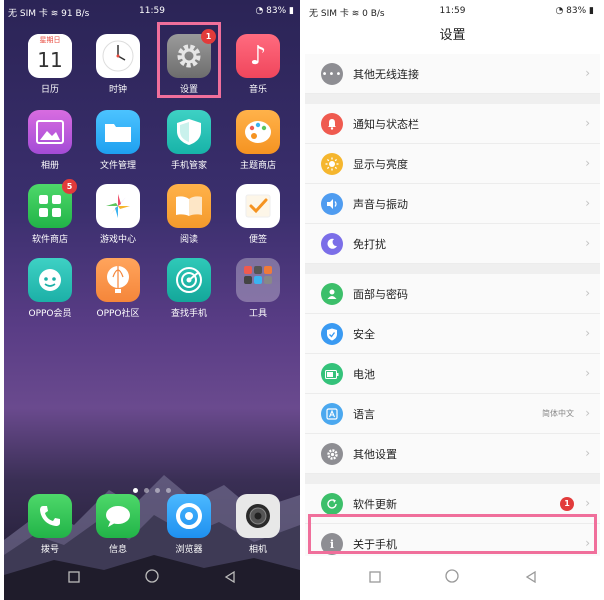 The image size is (604, 600). Describe the element at coordinates (189, 516) in the screenshot. I see `browser-icon` at that location.